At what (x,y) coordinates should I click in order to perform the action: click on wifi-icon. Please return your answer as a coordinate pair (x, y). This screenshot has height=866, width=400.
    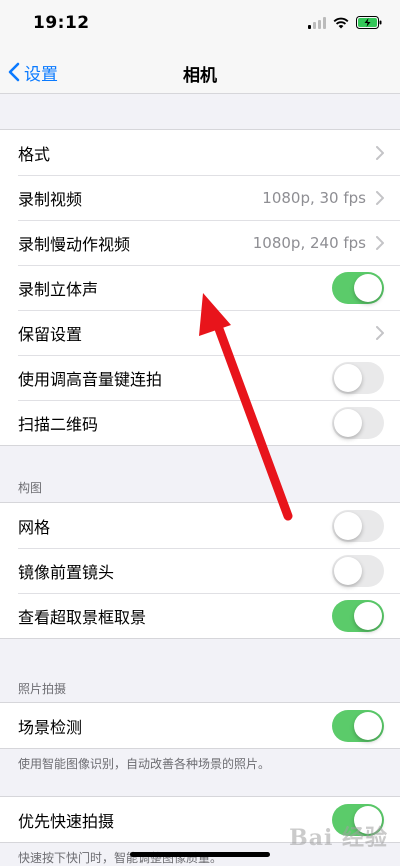
    Looking at the image, I should click on (341, 22).